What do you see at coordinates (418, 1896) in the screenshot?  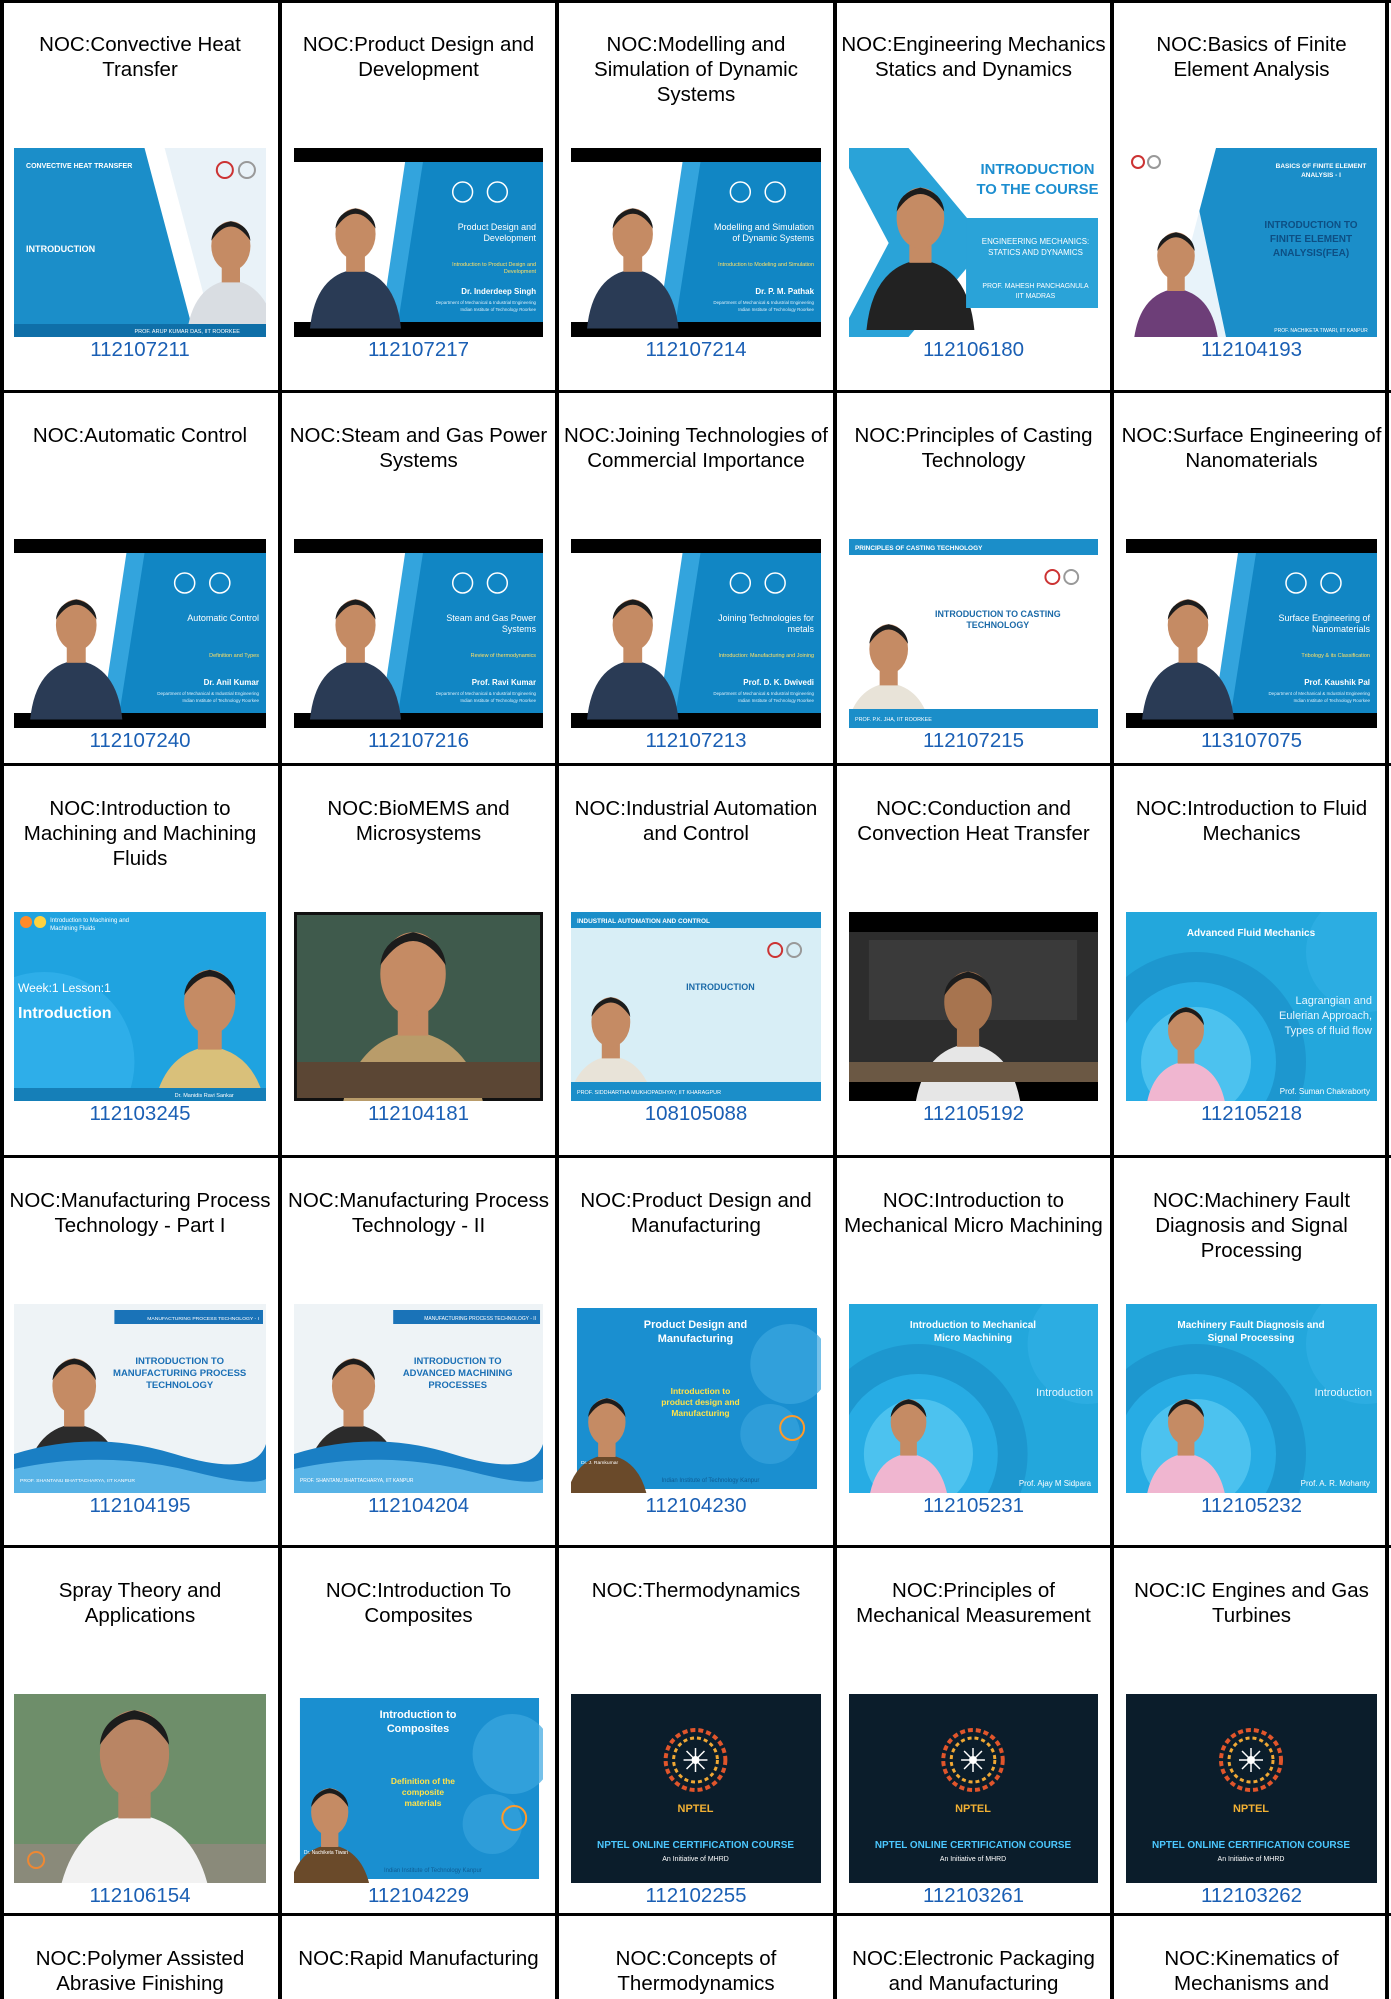 I see `course-code-link: 112104229` at bounding box center [418, 1896].